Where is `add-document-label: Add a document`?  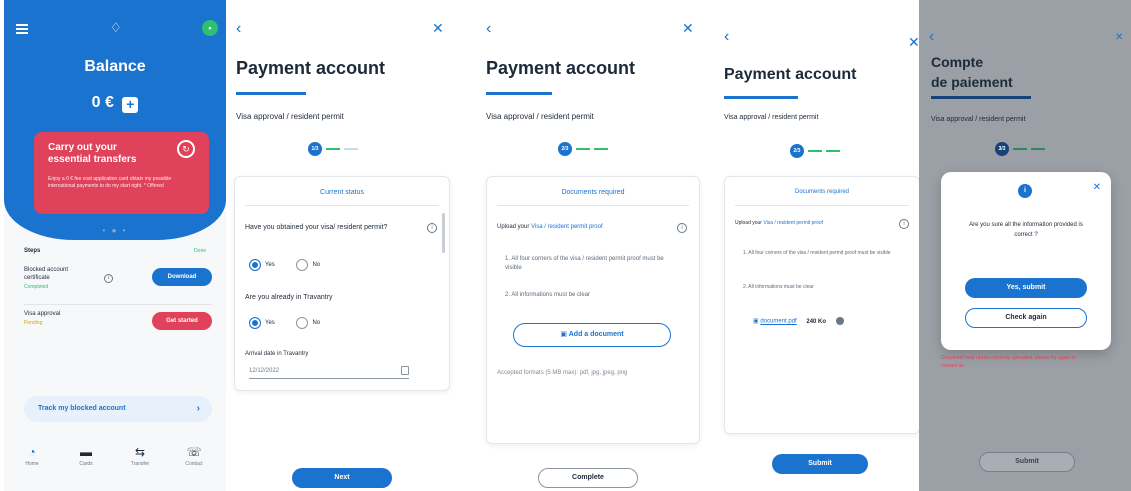
add-document-label: Add a document is located at coordinates (596, 334).